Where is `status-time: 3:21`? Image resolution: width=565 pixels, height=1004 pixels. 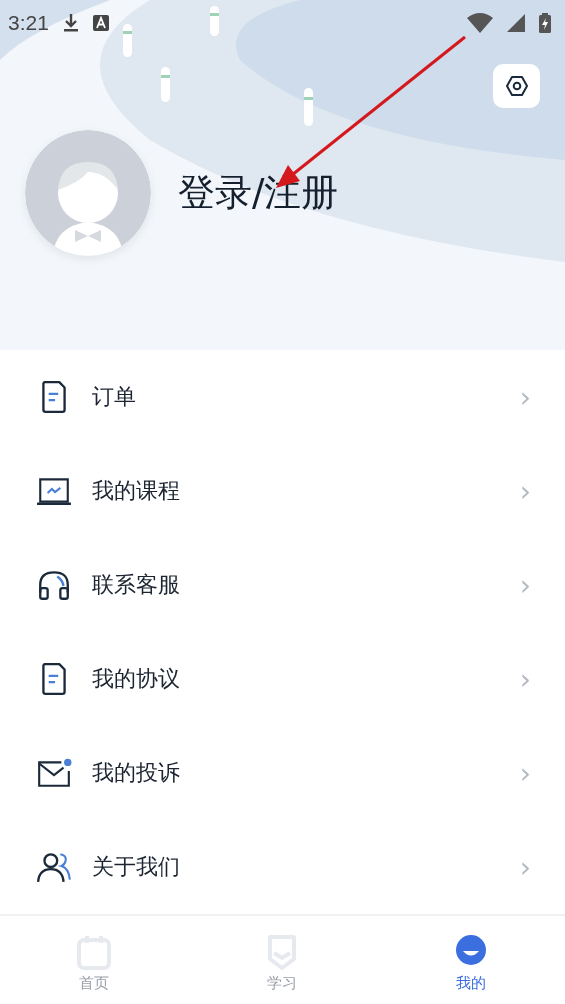
status-time: 3:21 is located at coordinates (28, 23).